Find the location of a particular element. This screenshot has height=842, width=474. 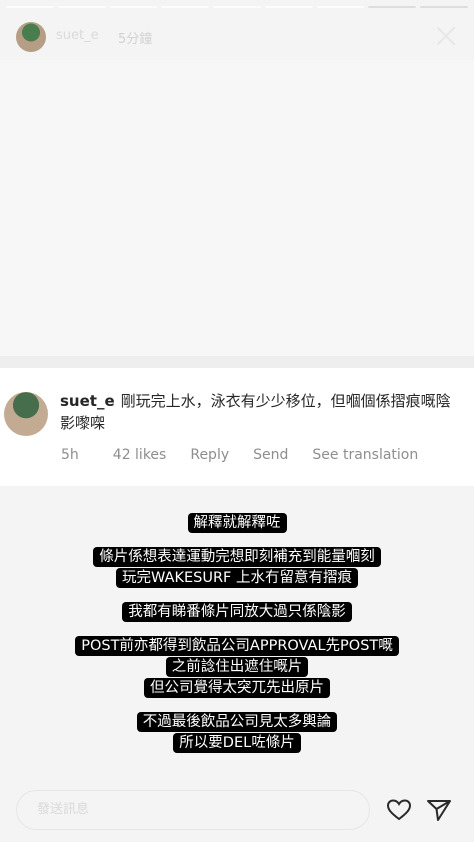

story-avatar is located at coordinates (31, 37).